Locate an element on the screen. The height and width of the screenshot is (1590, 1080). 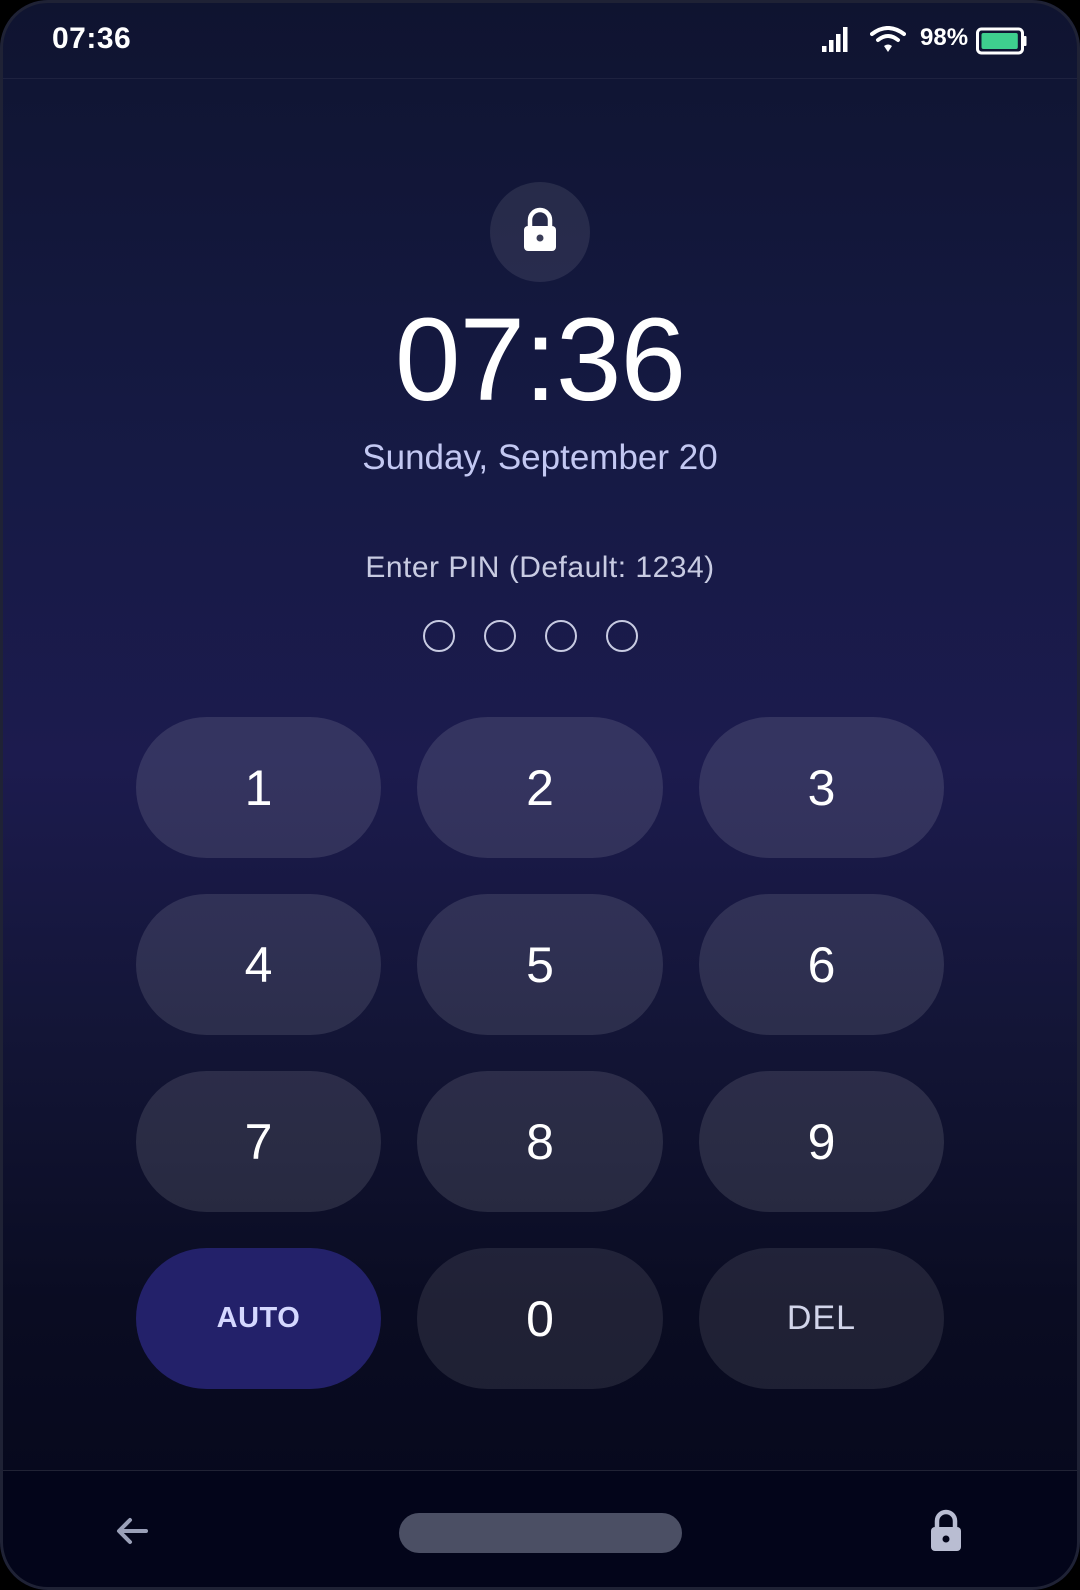
pin-prompt: Enter PIN (Default: 1234) is located at coordinates (540, 567).